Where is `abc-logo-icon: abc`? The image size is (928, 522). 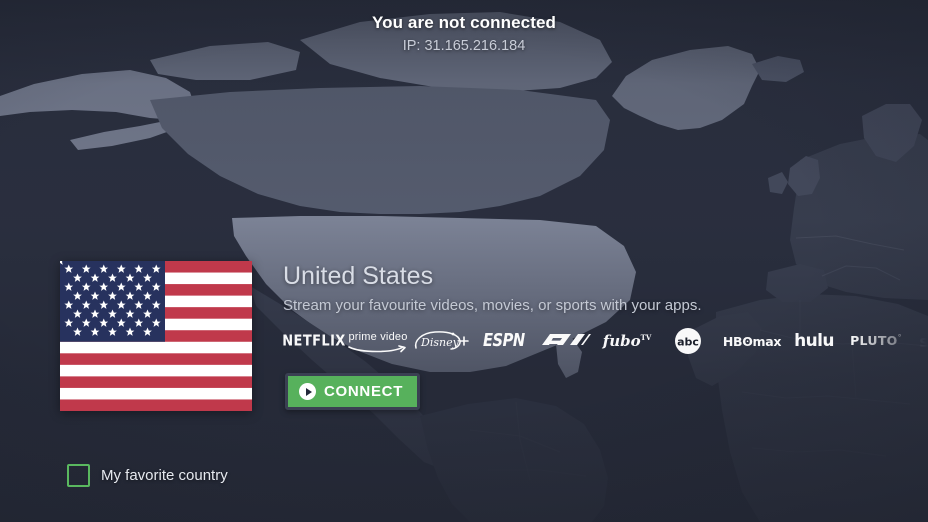
abc-logo-icon: abc is located at coordinates (688, 341).